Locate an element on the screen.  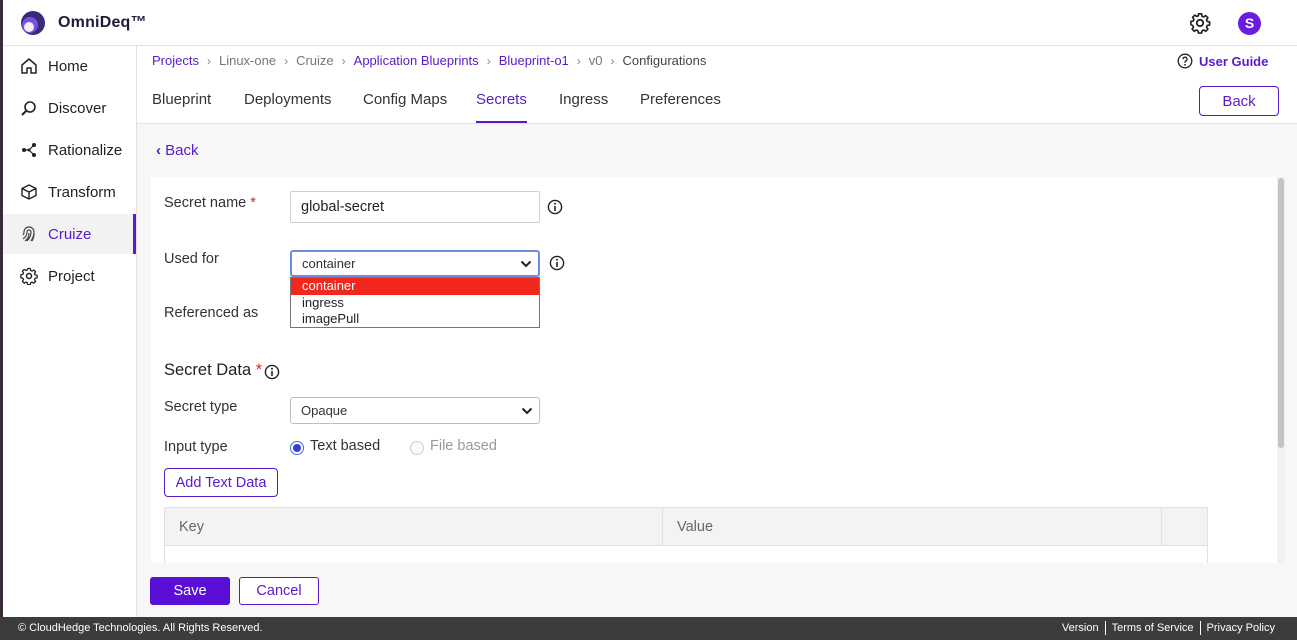
back-link-label: Back is located at coordinates (182, 150).